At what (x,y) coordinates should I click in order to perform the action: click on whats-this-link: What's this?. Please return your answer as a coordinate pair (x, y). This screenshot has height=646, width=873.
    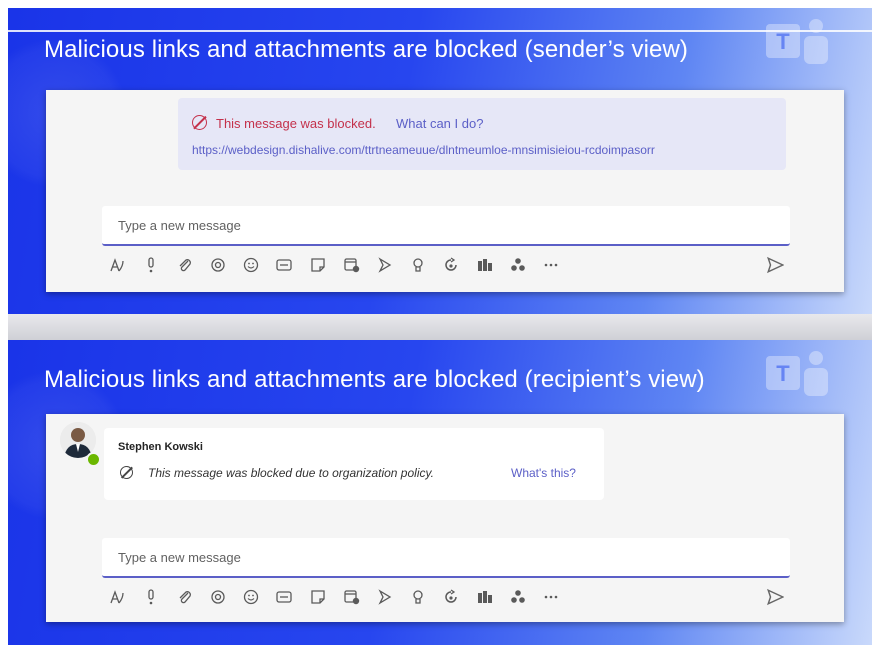
    Looking at the image, I should click on (543, 473).